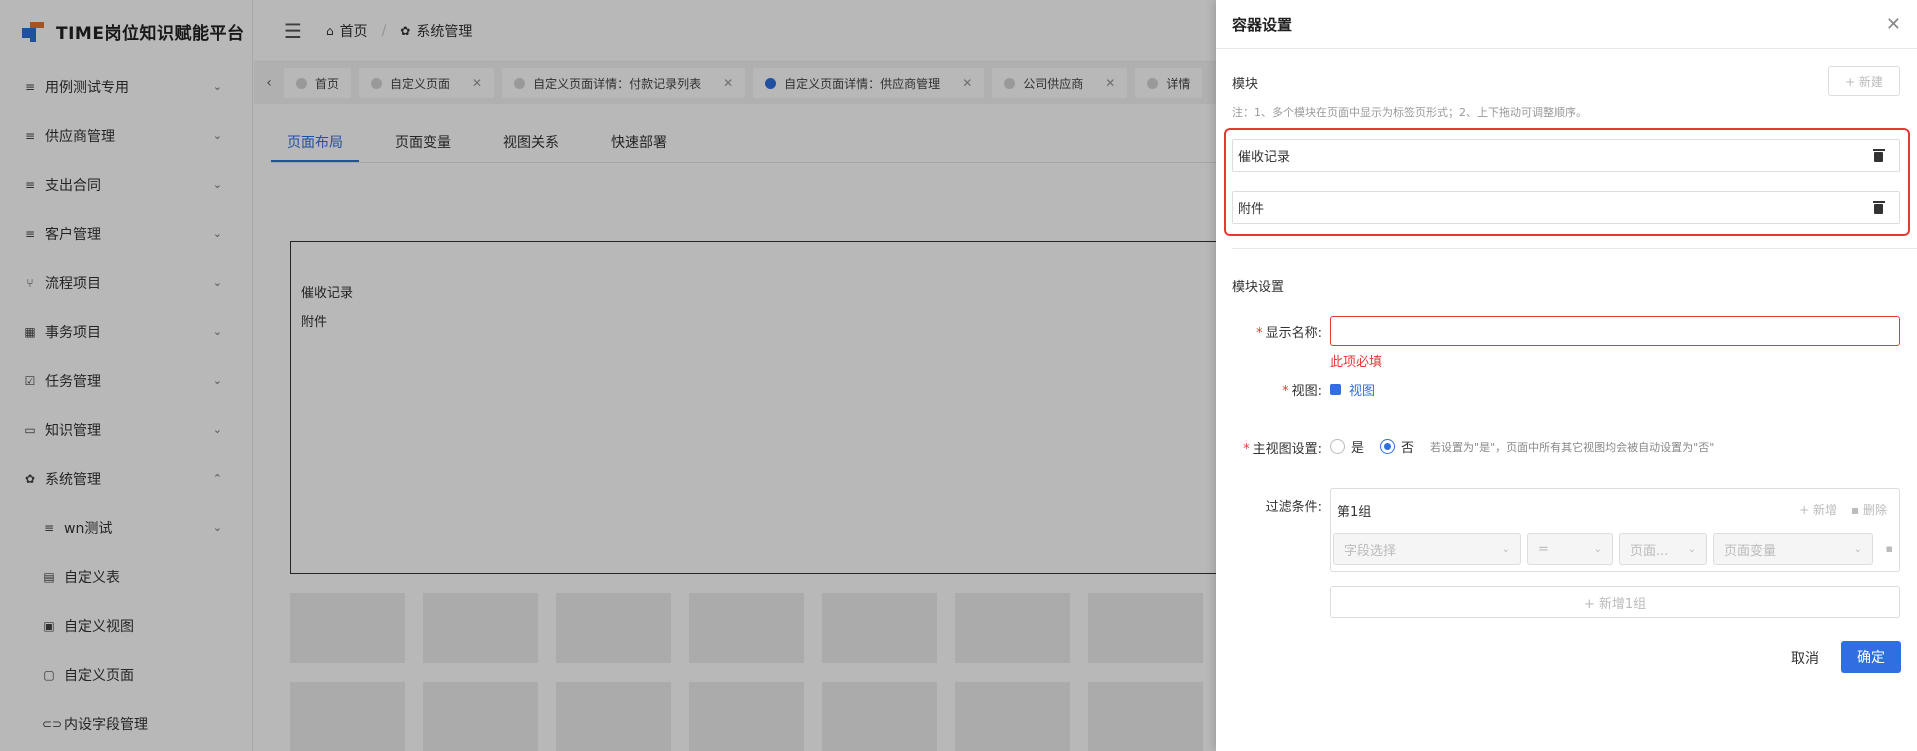 Image resolution: width=1917 pixels, height=751 pixels. What do you see at coordinates (1251, 209) in the screenshot?
I see `module-name: 附件` at bounding box center [1251, 209].